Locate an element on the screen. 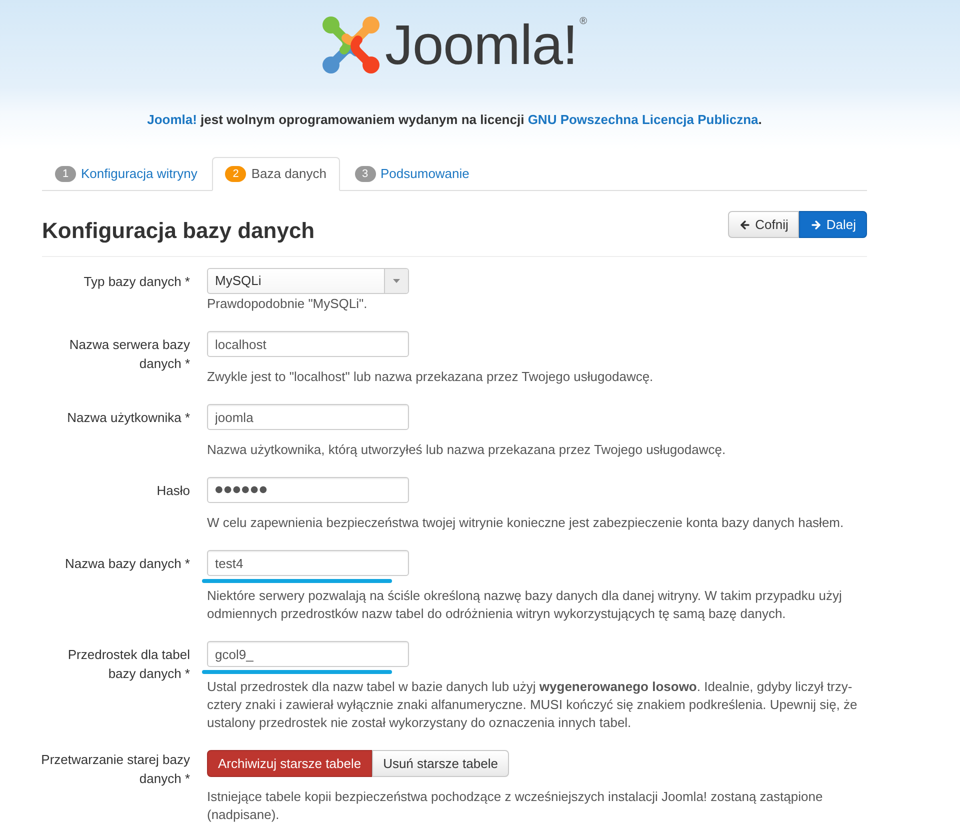 The width and height of the screenshot is (960, 838). help-text: Prawdopodobnie "MySQLi". is located at coordinates (287, 304).